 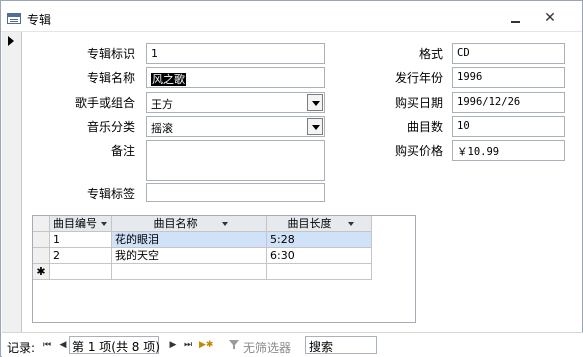 I want to click on track-name-cell: 花的眼泪, so click(x=189, y=240).